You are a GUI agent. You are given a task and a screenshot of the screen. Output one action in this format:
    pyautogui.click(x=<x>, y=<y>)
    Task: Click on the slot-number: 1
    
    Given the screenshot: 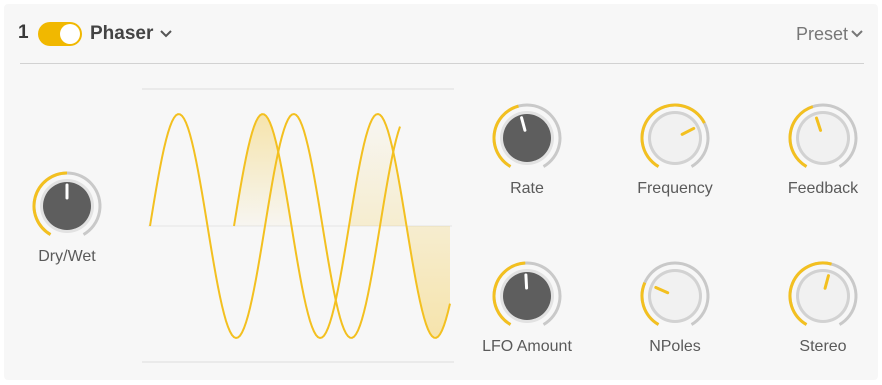 What is the action you would take?
    pyautogui.click(x=23, y=32)
    